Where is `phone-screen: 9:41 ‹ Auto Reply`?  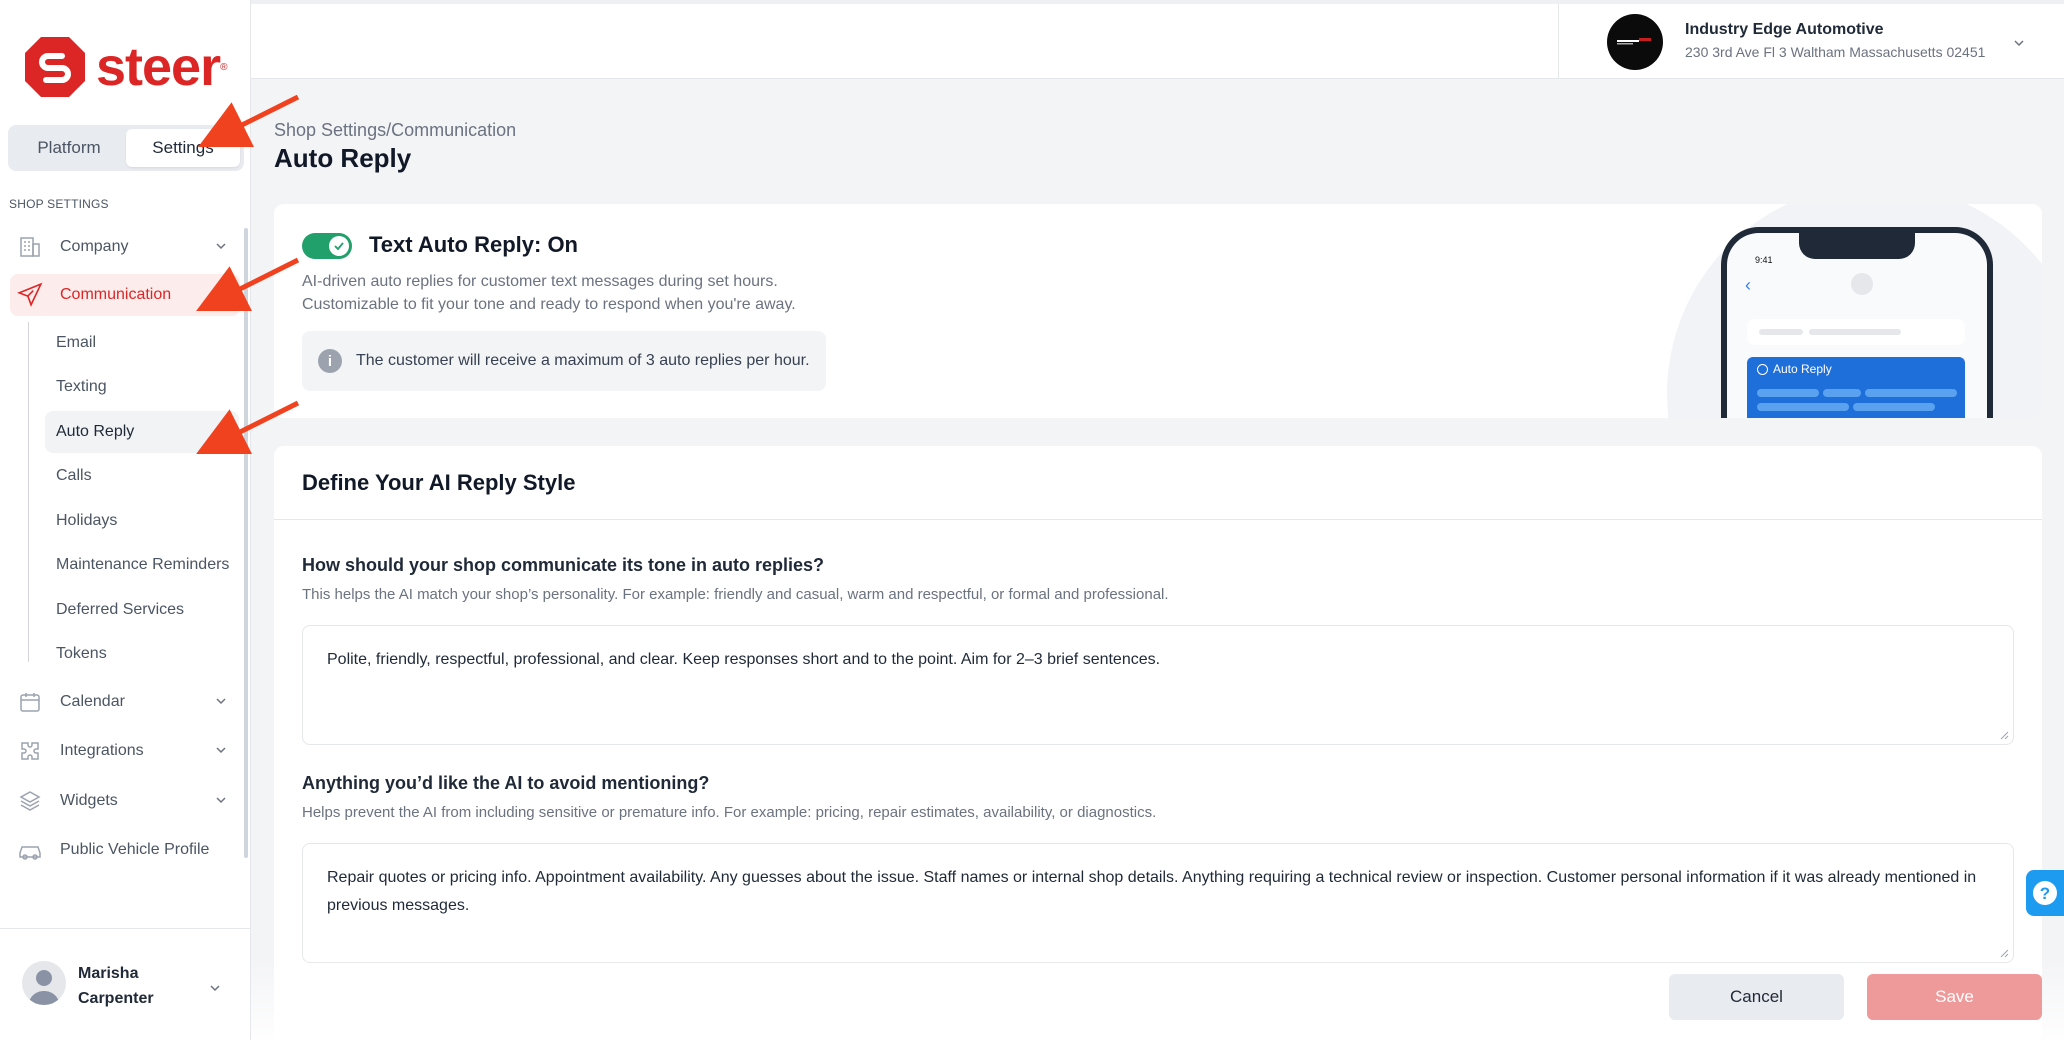
phone-screen: 9:41 ‹ Auto Reply is located at coordinates (1857, 325).